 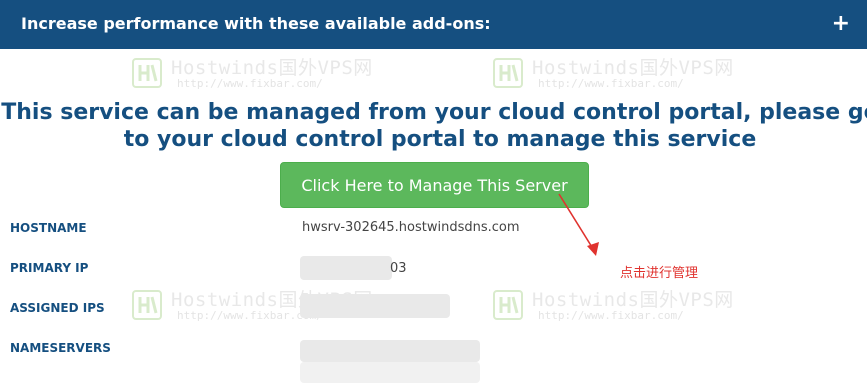 I want to click on primary-ip-label: PRIMARY IP, so click(x=49, y=268).